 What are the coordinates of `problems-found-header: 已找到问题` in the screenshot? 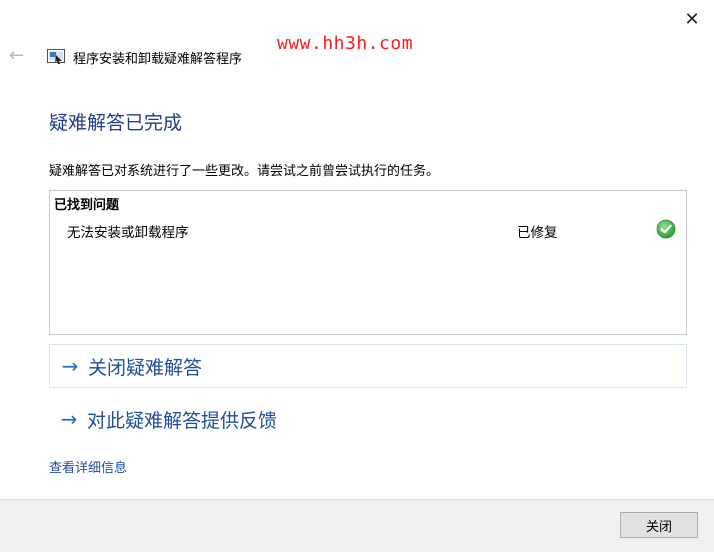 It's located at (87, 205).